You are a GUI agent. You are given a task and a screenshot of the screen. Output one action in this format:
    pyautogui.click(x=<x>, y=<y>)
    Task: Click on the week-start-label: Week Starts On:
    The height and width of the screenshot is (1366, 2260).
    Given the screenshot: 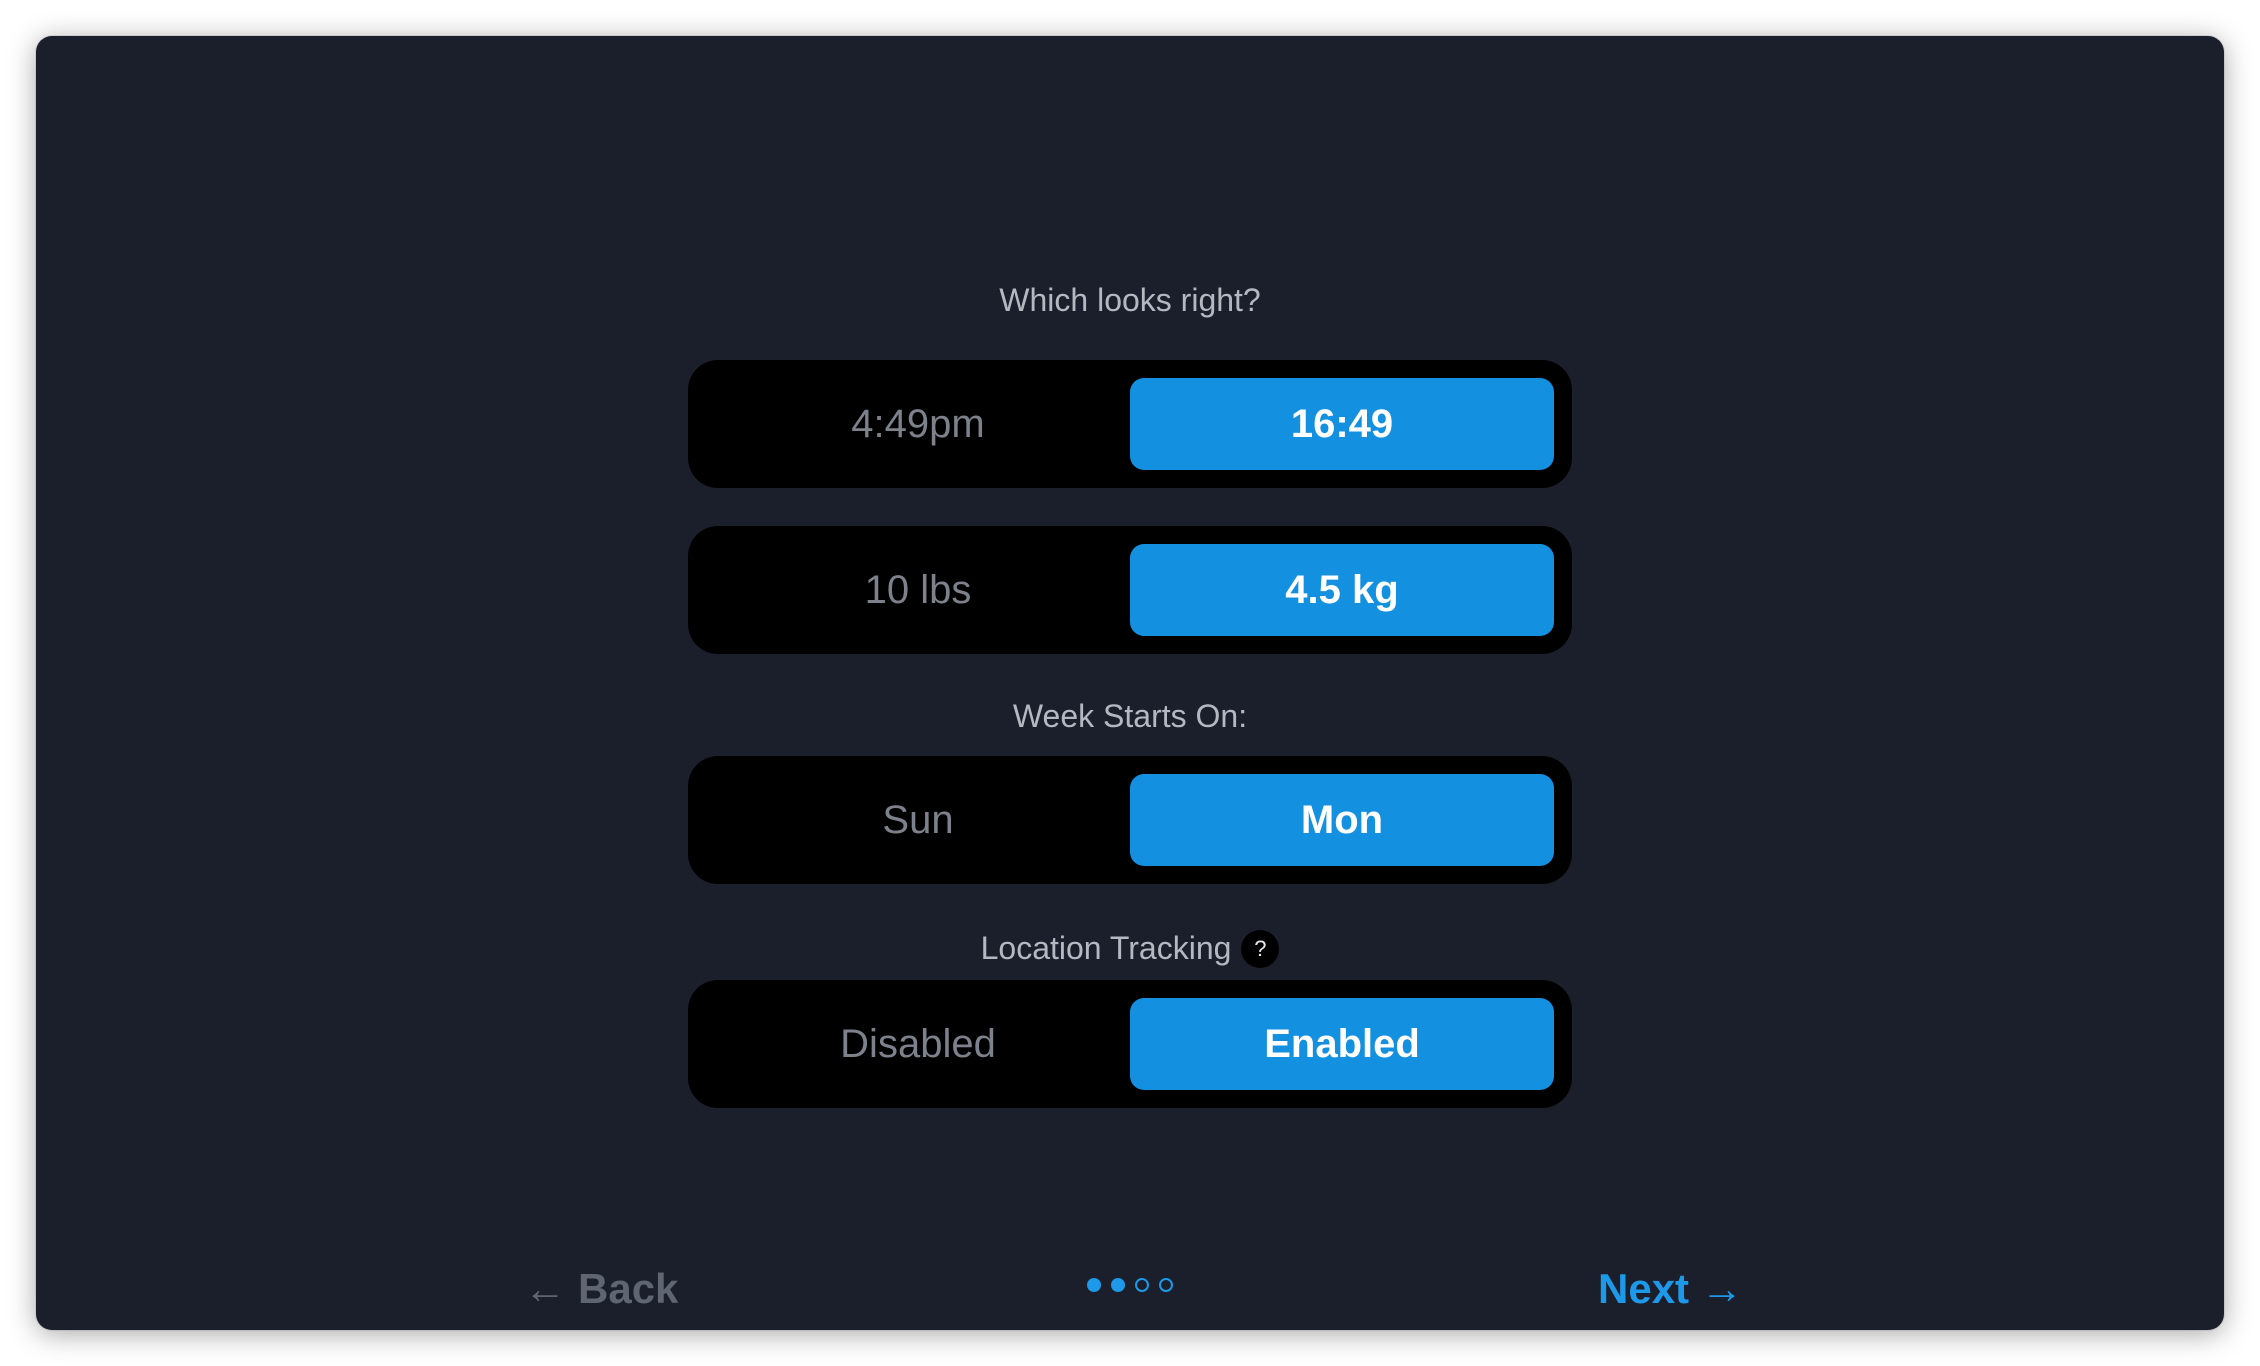 What is the action you would take?
    pyautogui.click(x=1130, y=716)
    